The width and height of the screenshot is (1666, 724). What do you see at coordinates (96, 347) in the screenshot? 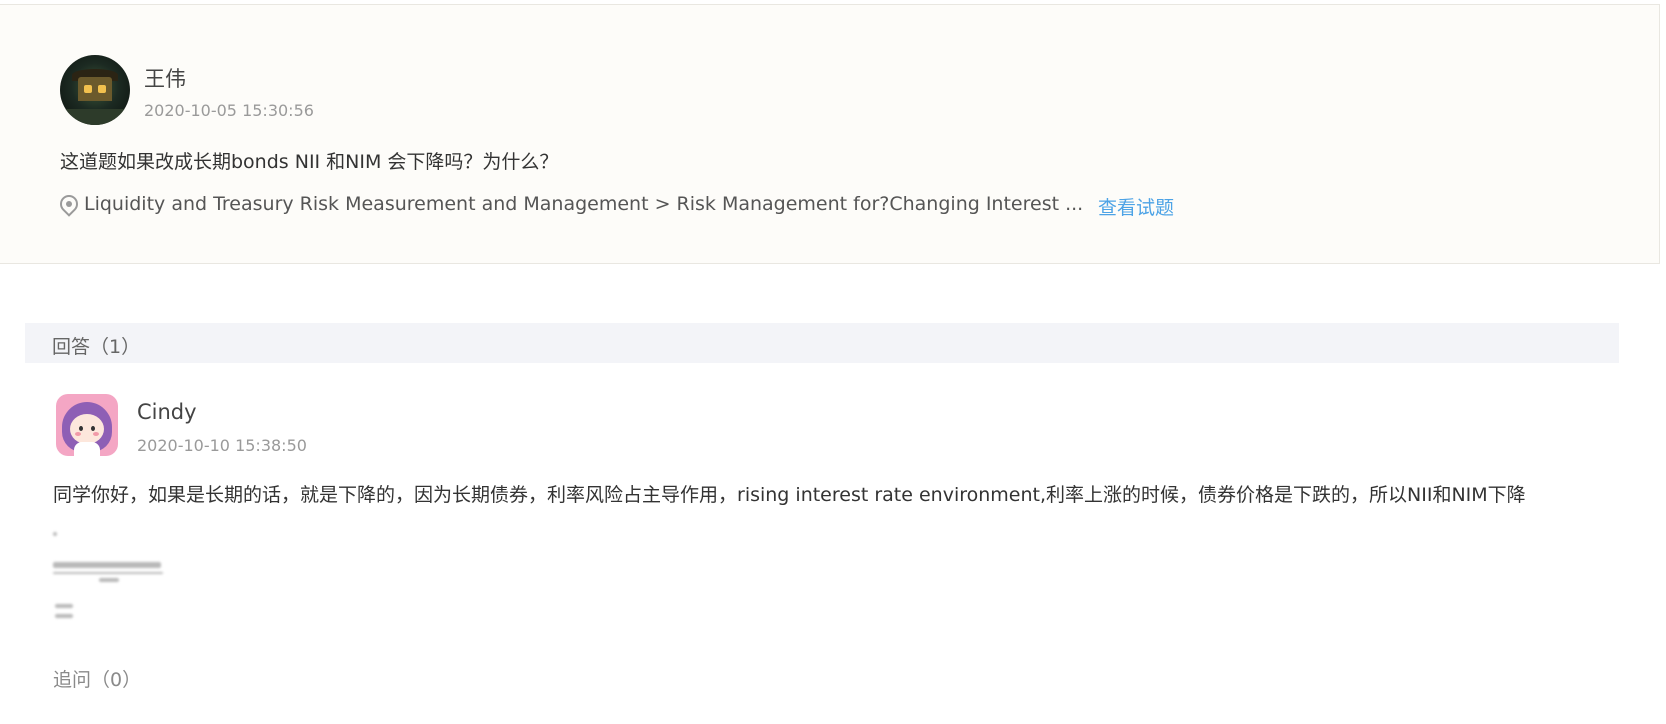
I see `answers-count: 回答（1）` at bounding box center [96, 347].